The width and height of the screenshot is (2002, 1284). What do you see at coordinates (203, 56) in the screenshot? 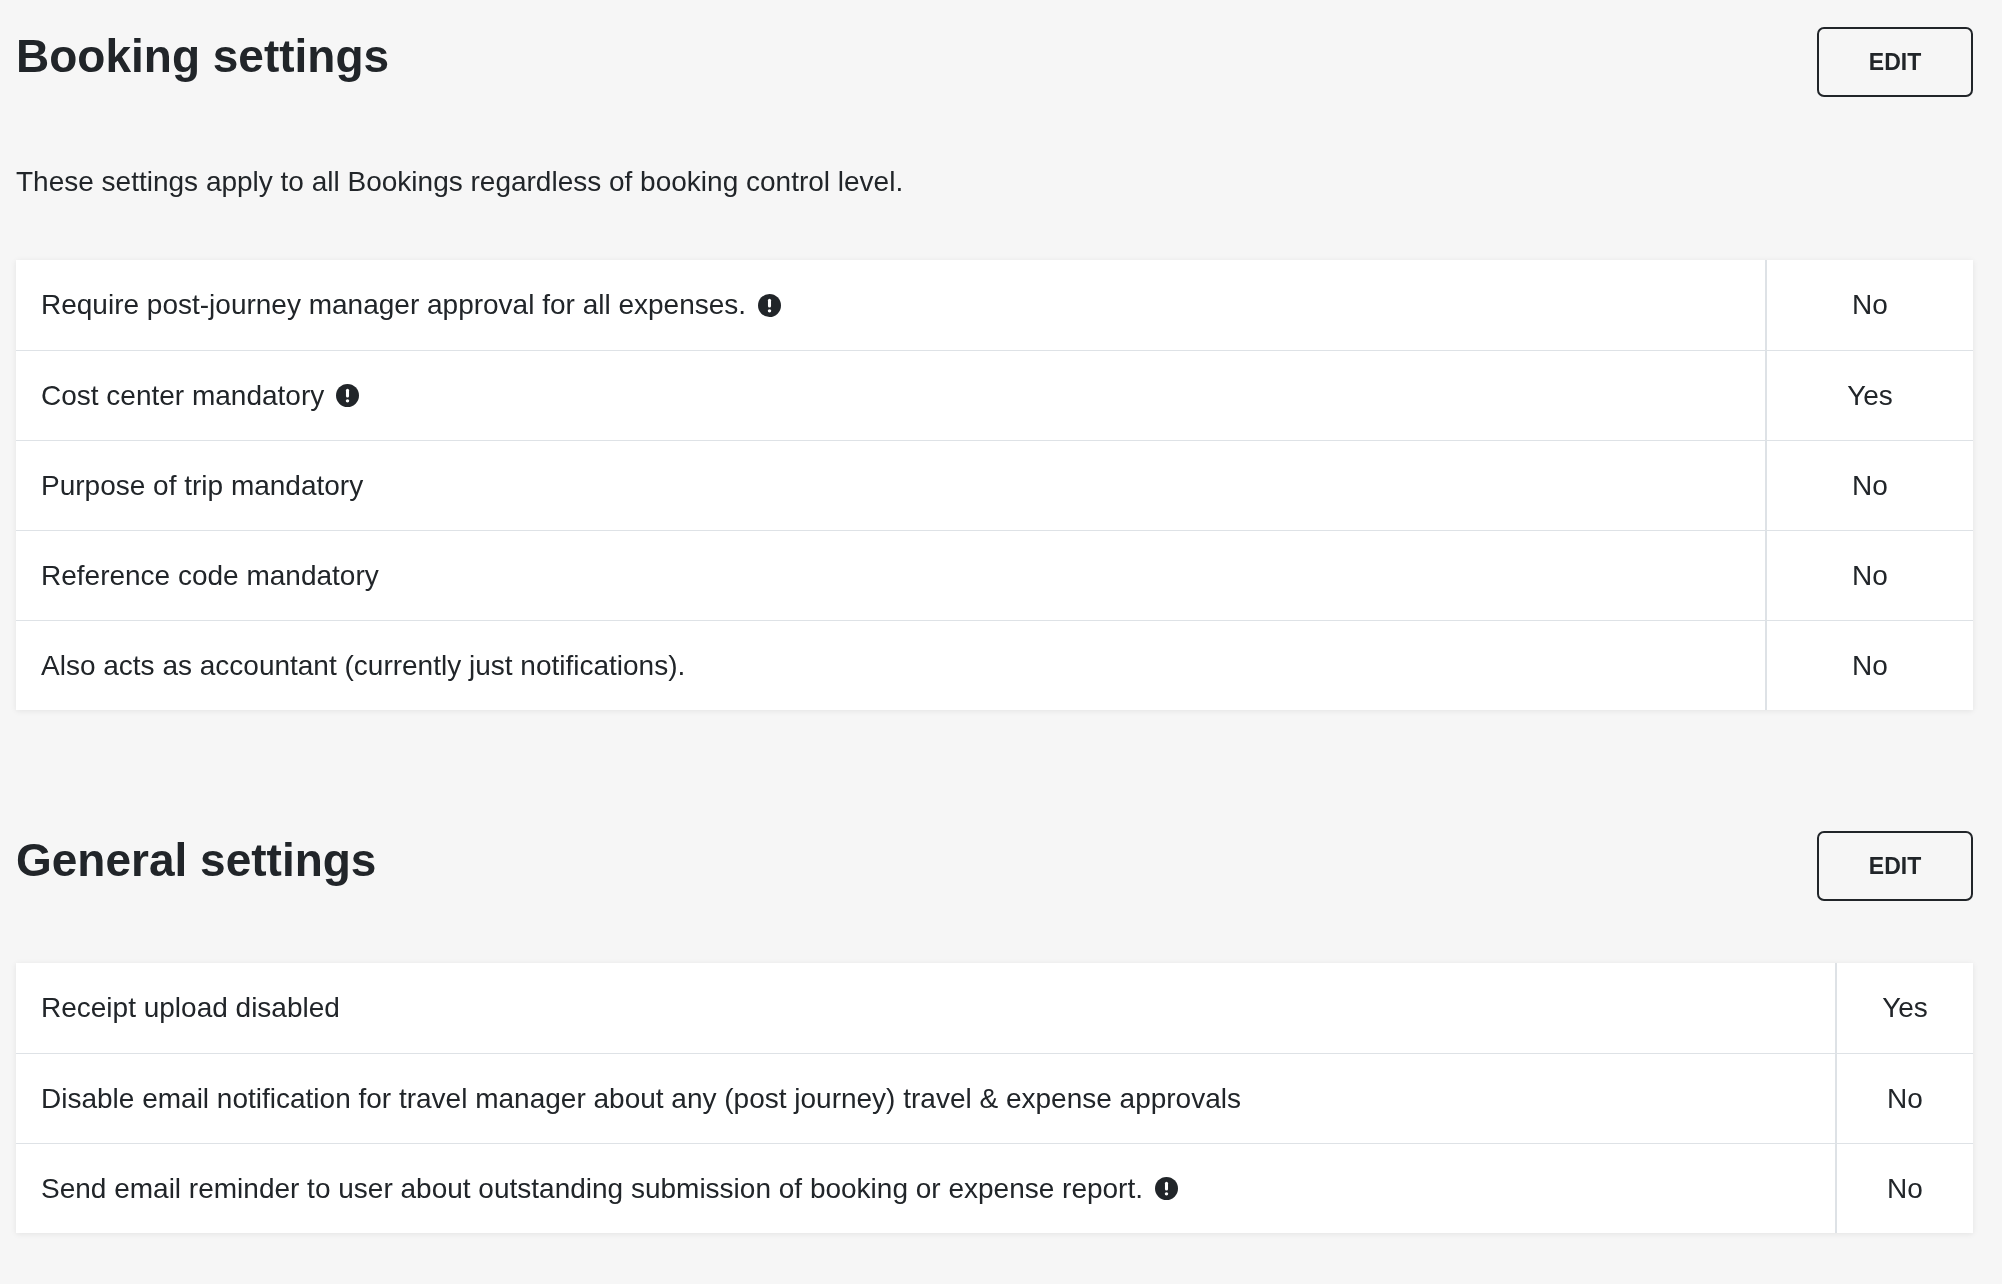
I see `section-title: Booking settings` at bounding box center [203, 56].